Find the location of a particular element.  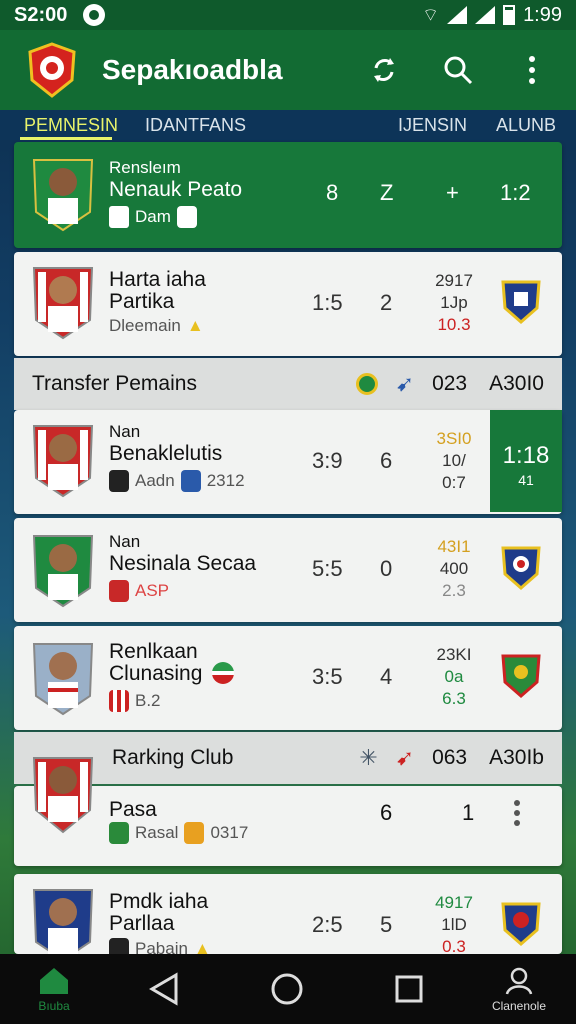

section-header-transfers: Transfer Pemains ➹ 023 A30I0 is located at coordinates (288, 384).